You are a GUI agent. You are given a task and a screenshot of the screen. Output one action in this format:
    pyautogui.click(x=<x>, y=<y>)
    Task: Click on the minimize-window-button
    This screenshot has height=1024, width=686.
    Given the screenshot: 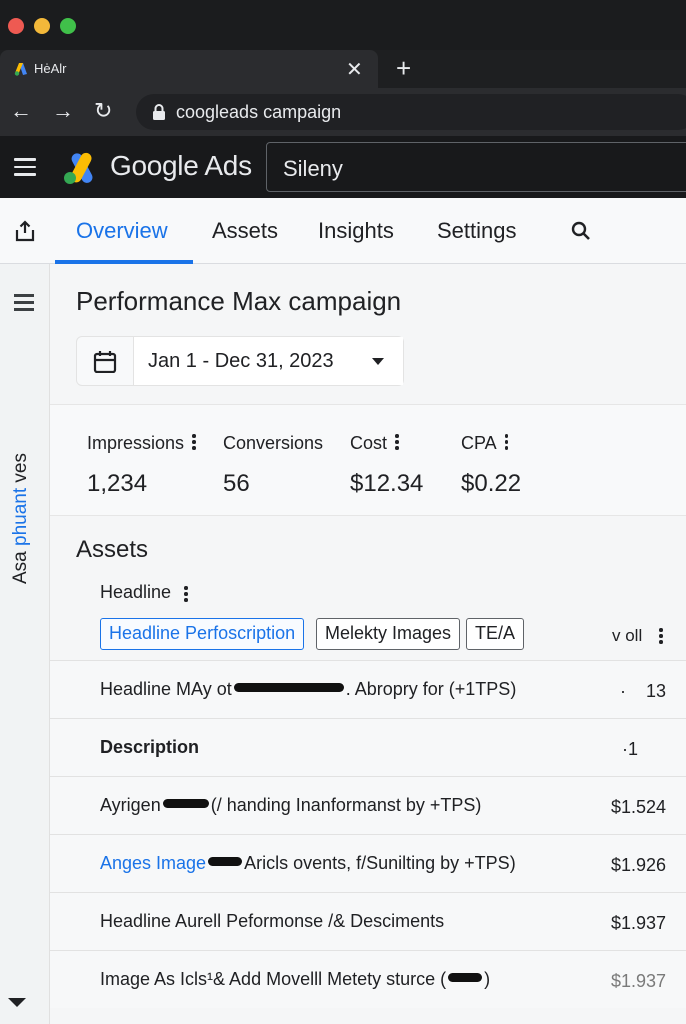 What is the action you would take?
    pyautogui.click(x=42, y=26)
    